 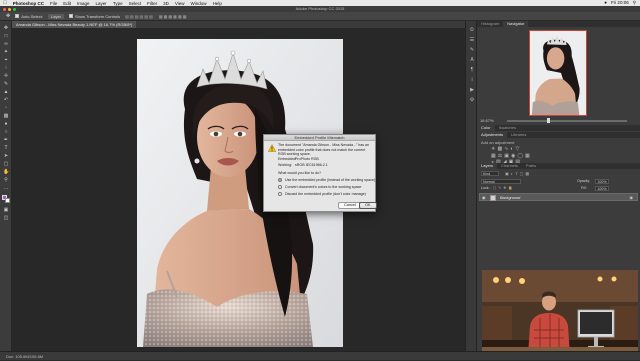 I want to click on window-minimize-icon, so click(x=9, y=9).